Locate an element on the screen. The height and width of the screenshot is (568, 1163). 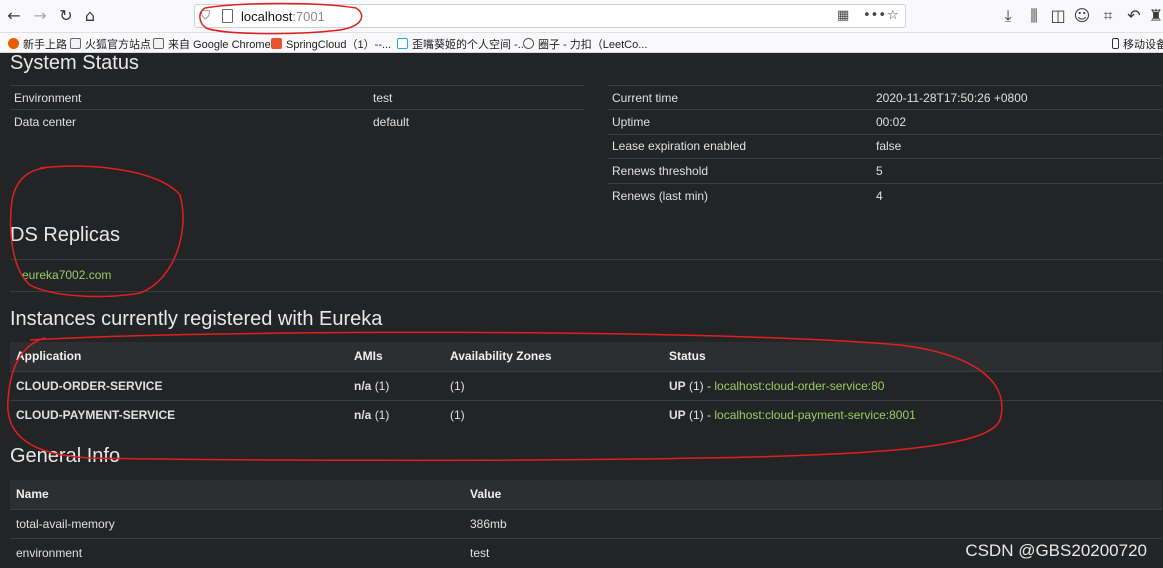
table-row: Uptime 00:02 is located at coordinates (885, 122).